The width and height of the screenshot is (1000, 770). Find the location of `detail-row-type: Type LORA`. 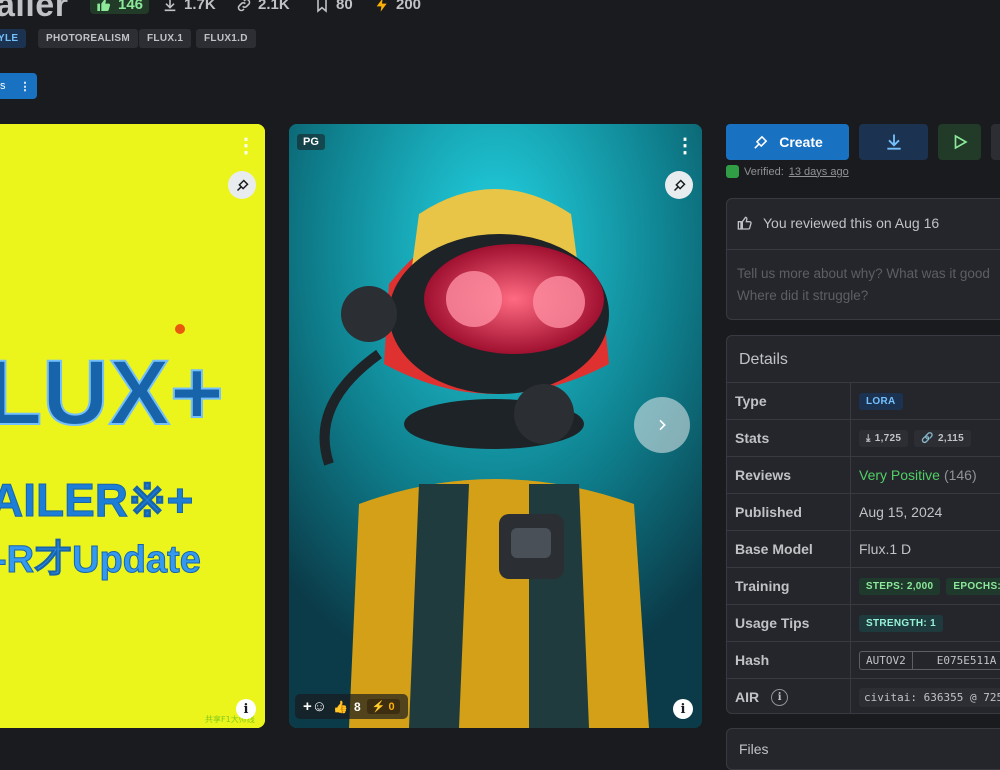

detail-row-type: Type LORA is located at coordinates (863, 400).